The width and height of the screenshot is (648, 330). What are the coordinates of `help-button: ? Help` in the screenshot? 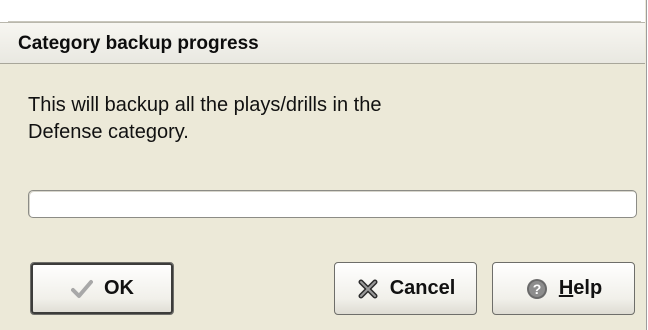 It's located at (563, 288).